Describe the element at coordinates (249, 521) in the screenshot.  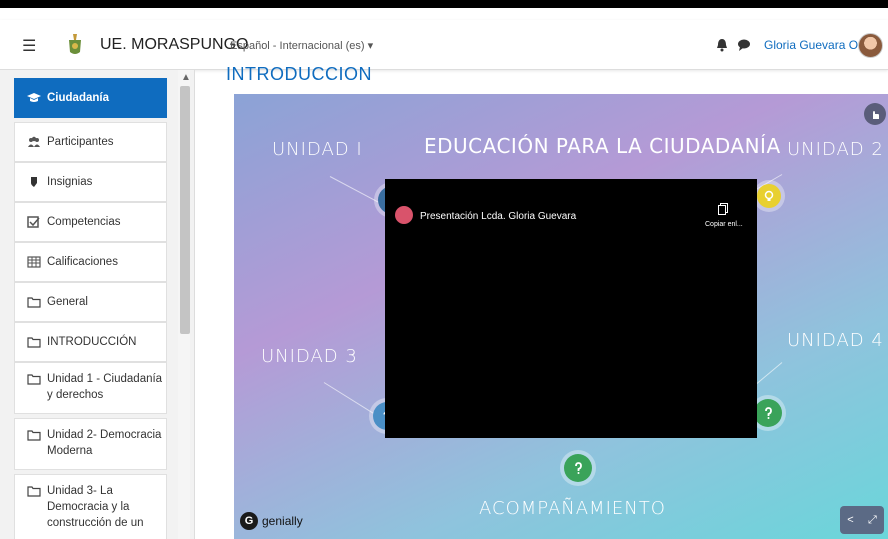
I see `genially-logo-icon: G` at that location.